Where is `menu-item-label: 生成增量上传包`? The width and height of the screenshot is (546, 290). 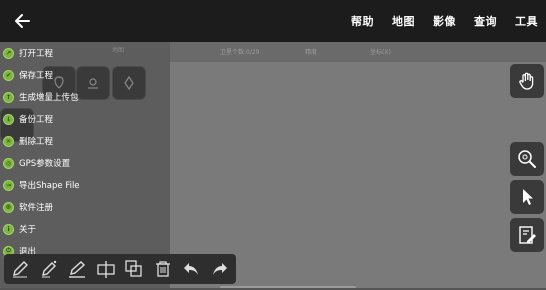 menu-item-label: 生成增量上传包 is located at coordinates (49, 98).